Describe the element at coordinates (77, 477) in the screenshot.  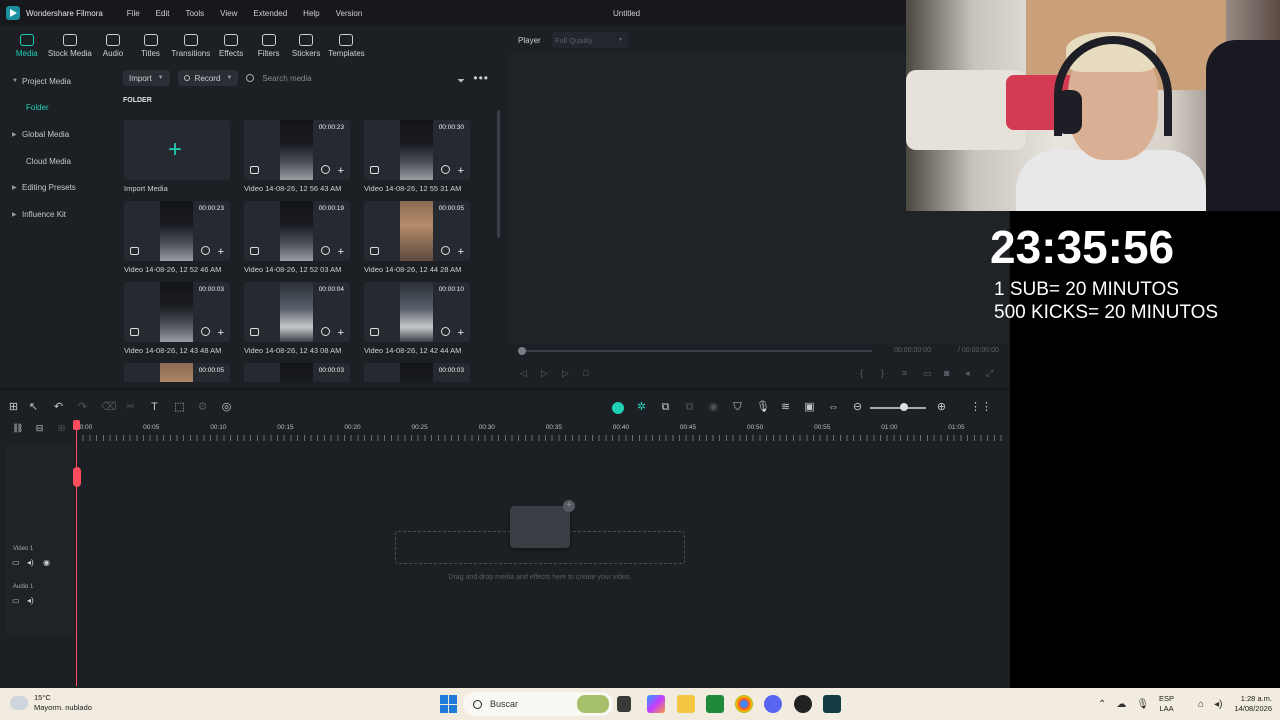
I see `playhead-handle` at that location.